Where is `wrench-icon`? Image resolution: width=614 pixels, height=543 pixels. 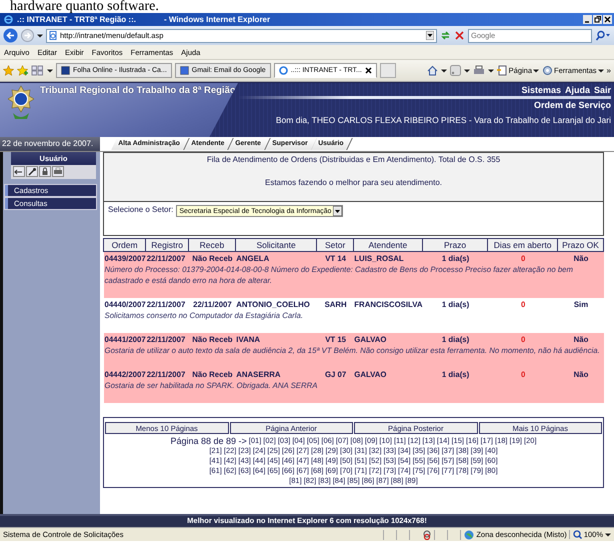 wrench-icon is located at coordinates (32, 171).